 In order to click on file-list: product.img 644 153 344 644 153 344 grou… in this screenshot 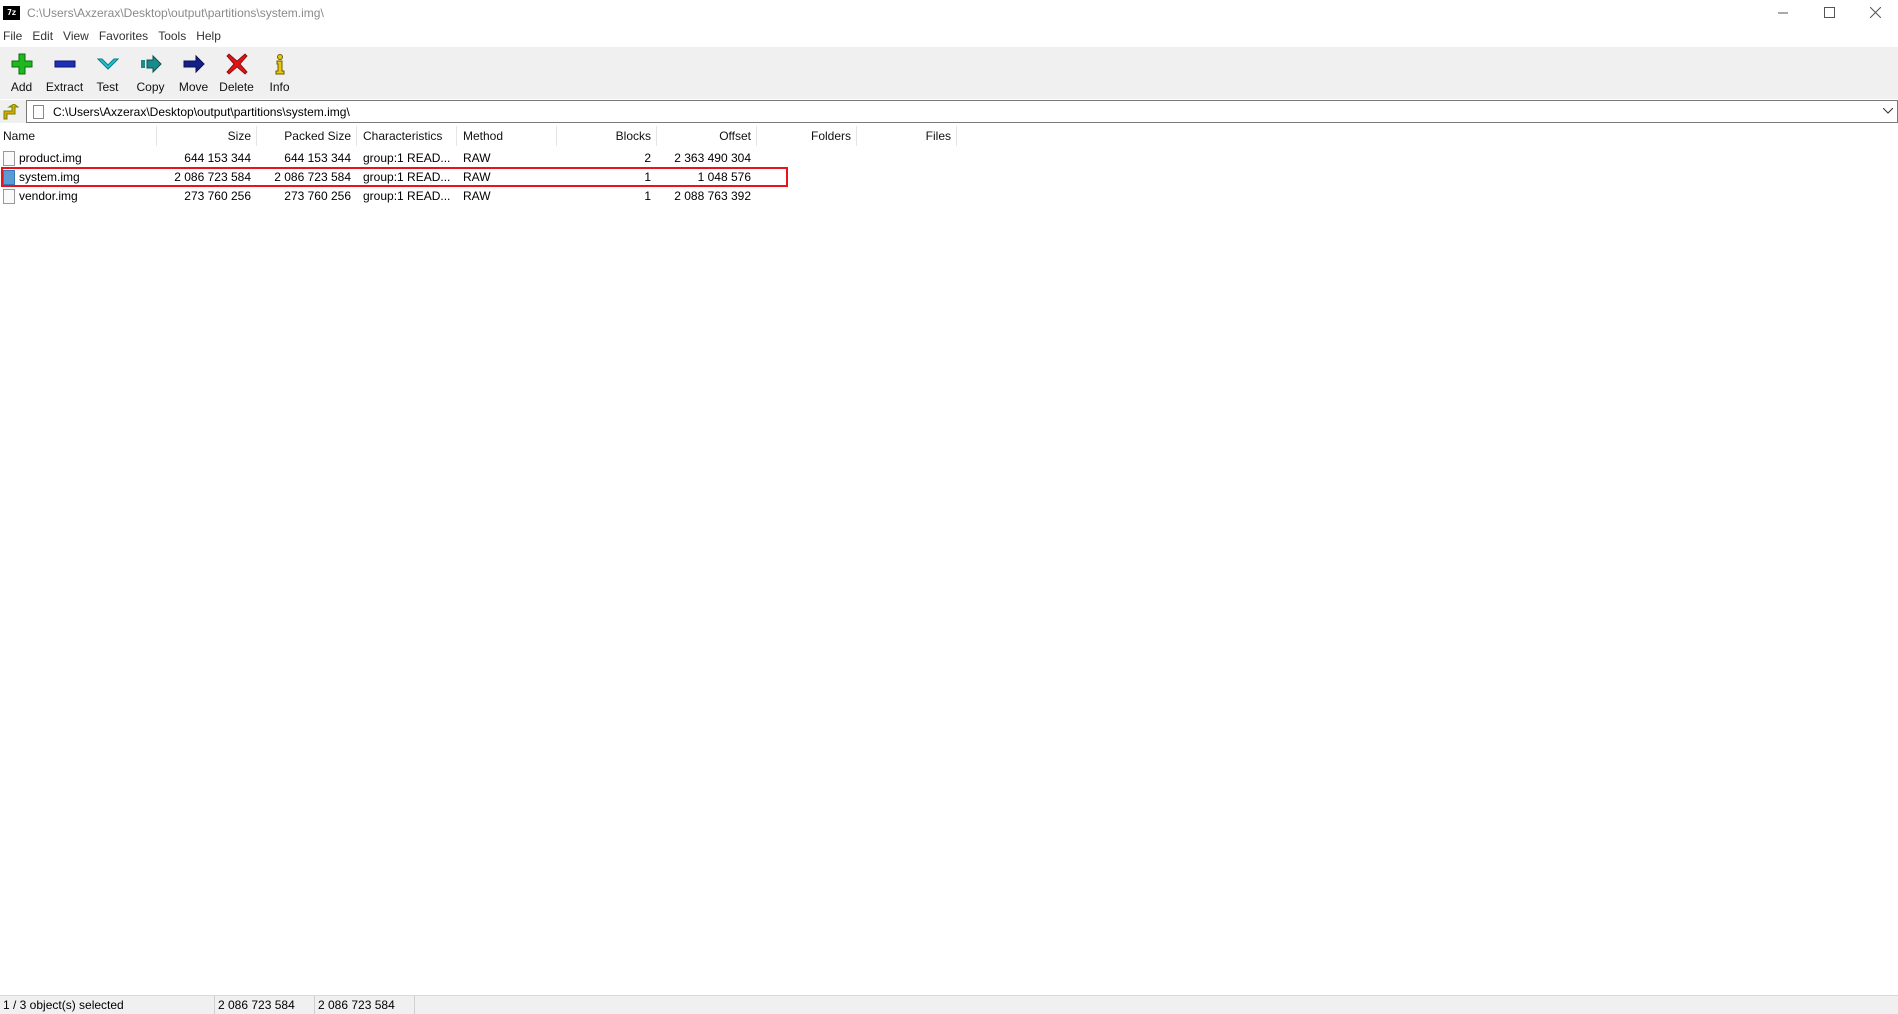, I will do `click(480, 177)`.